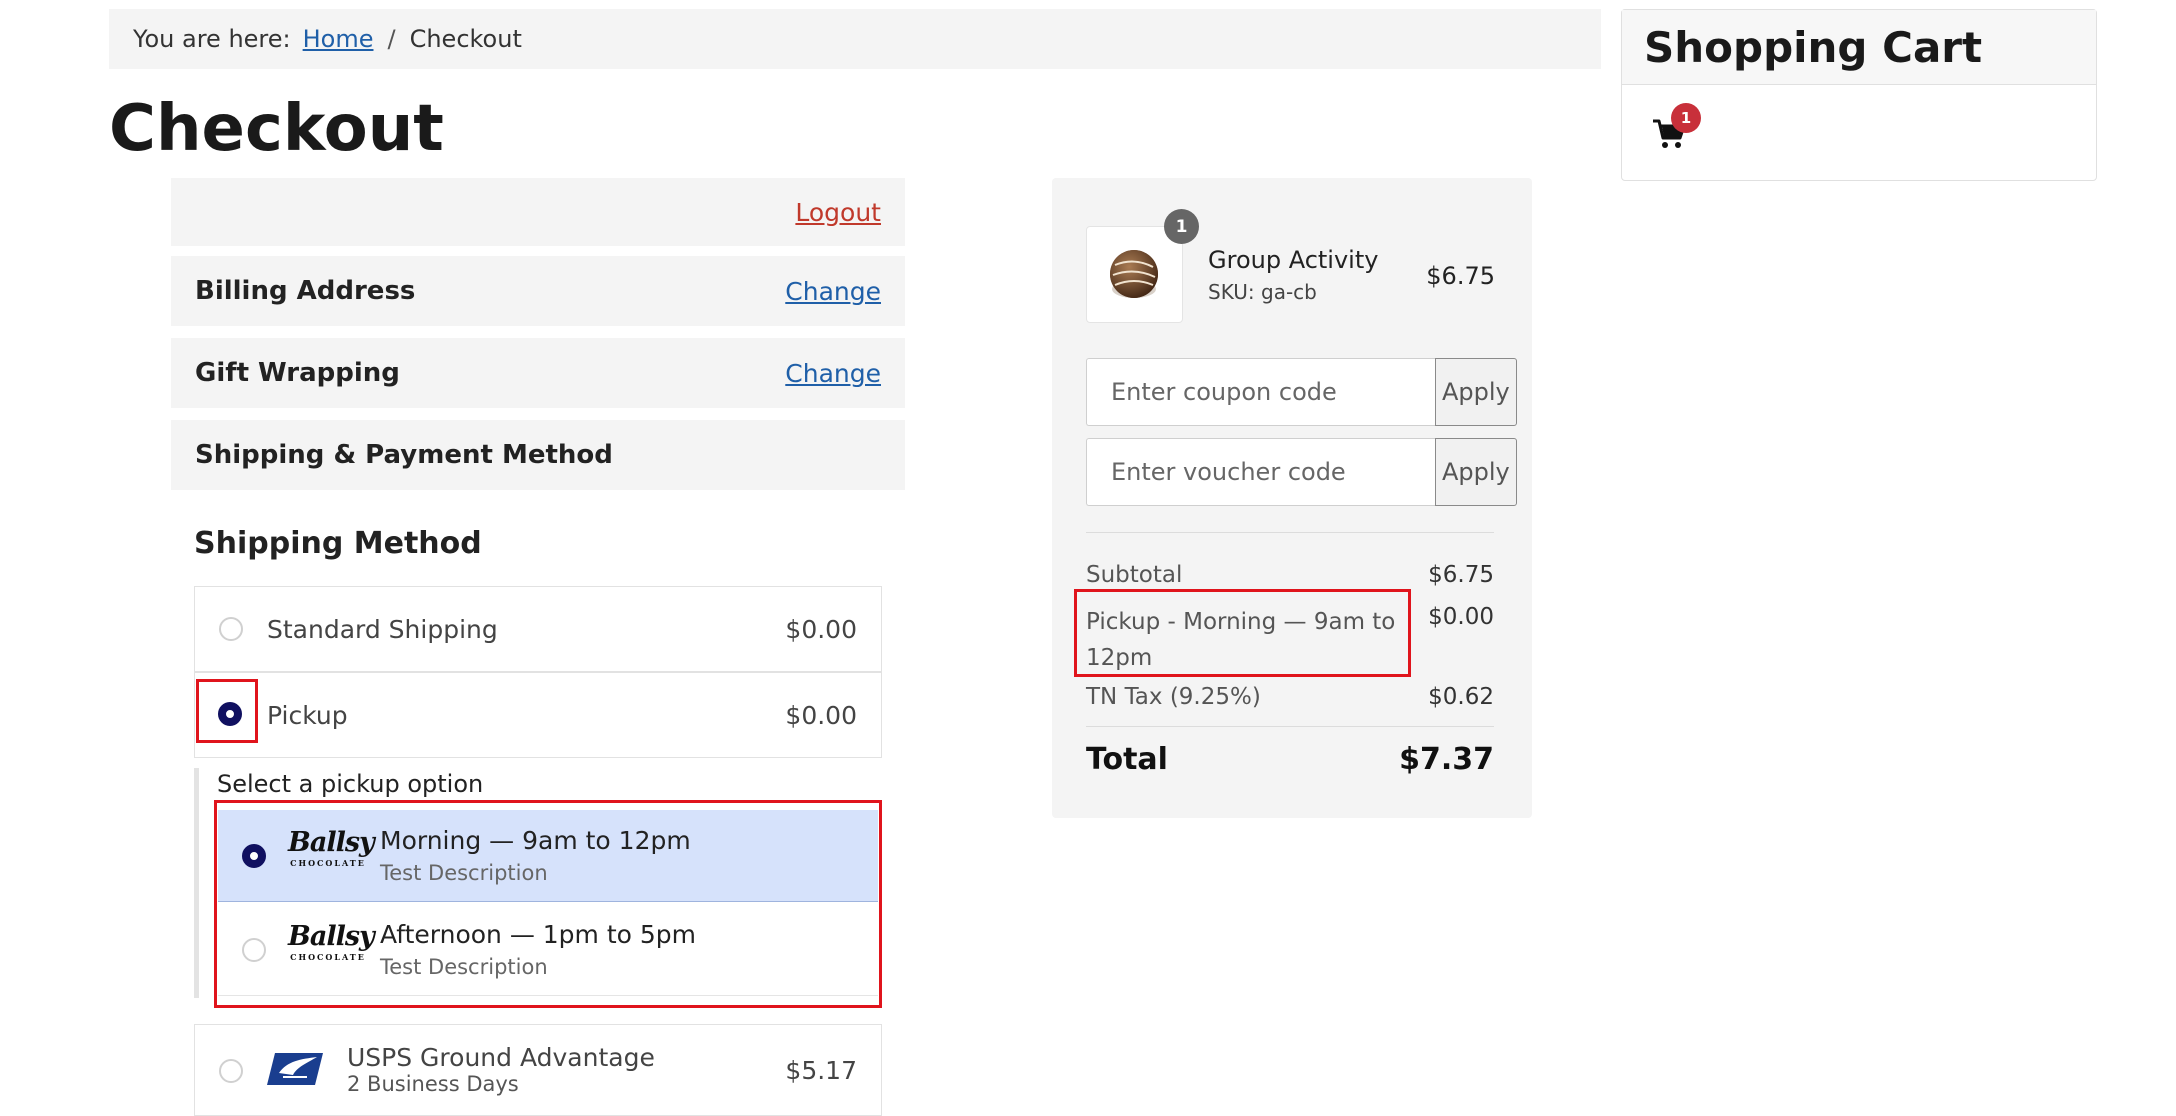 The width and height of the screenshot is (2176, 1116). I want to click on option-sublabel: 2 Business Days, so click(433, 1084).